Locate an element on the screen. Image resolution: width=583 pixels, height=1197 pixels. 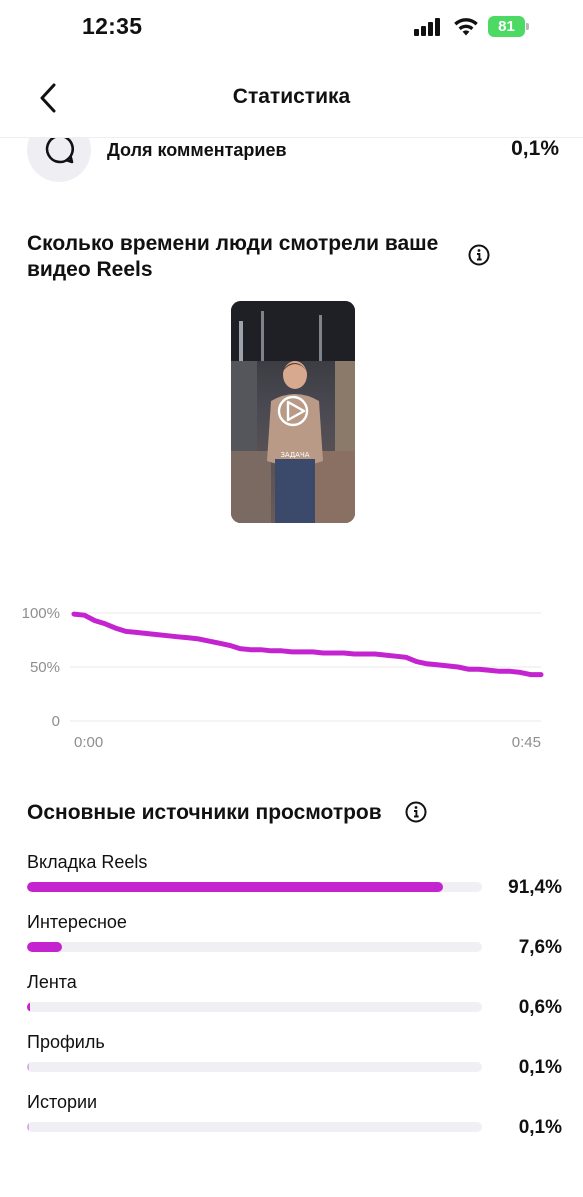
retention-chart-svg: 0 50% 100% 0:00 0:45 is located at coordinates (283, 678).